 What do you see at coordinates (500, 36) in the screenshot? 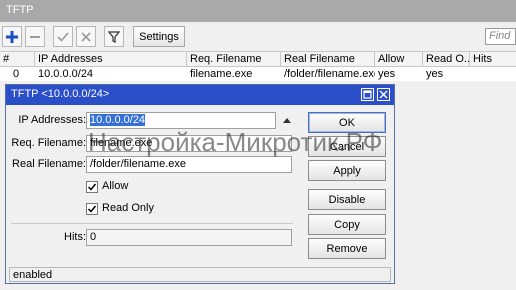
I see `find-input: Find` at bounding box center [500, 36].